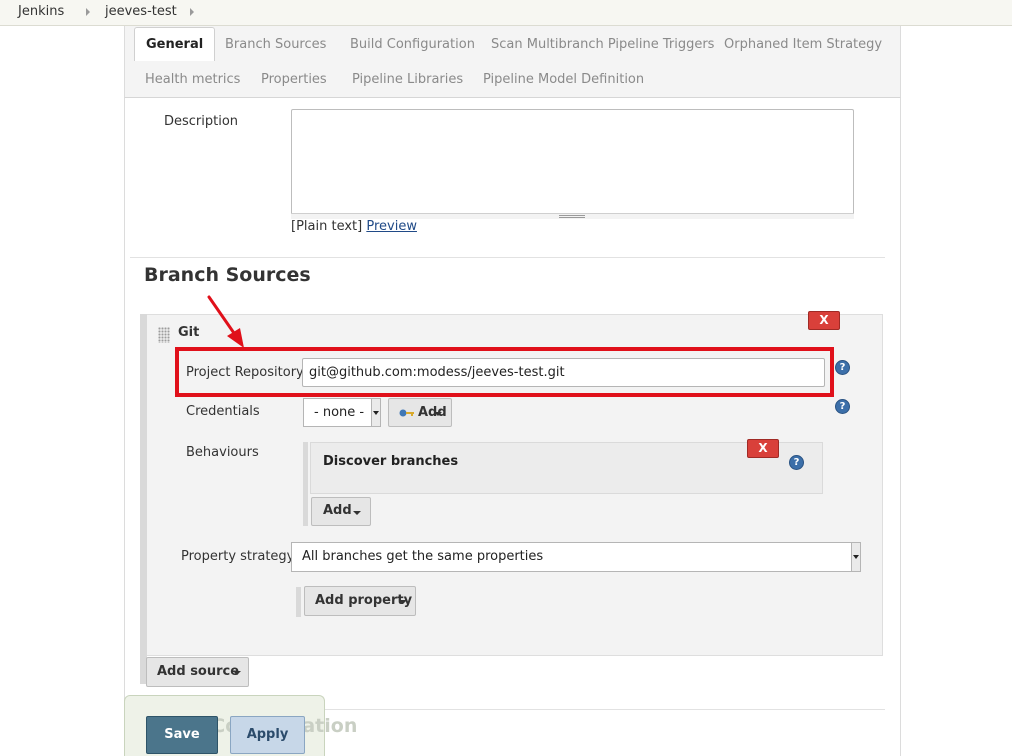  I want to click on credentials-add-button: Add, so click(420, 412).